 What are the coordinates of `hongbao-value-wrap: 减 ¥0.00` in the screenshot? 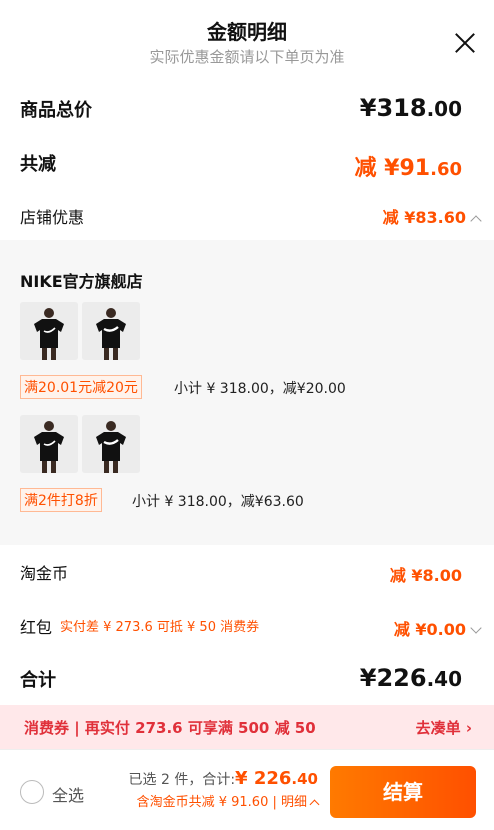 It's located at (437, 628).